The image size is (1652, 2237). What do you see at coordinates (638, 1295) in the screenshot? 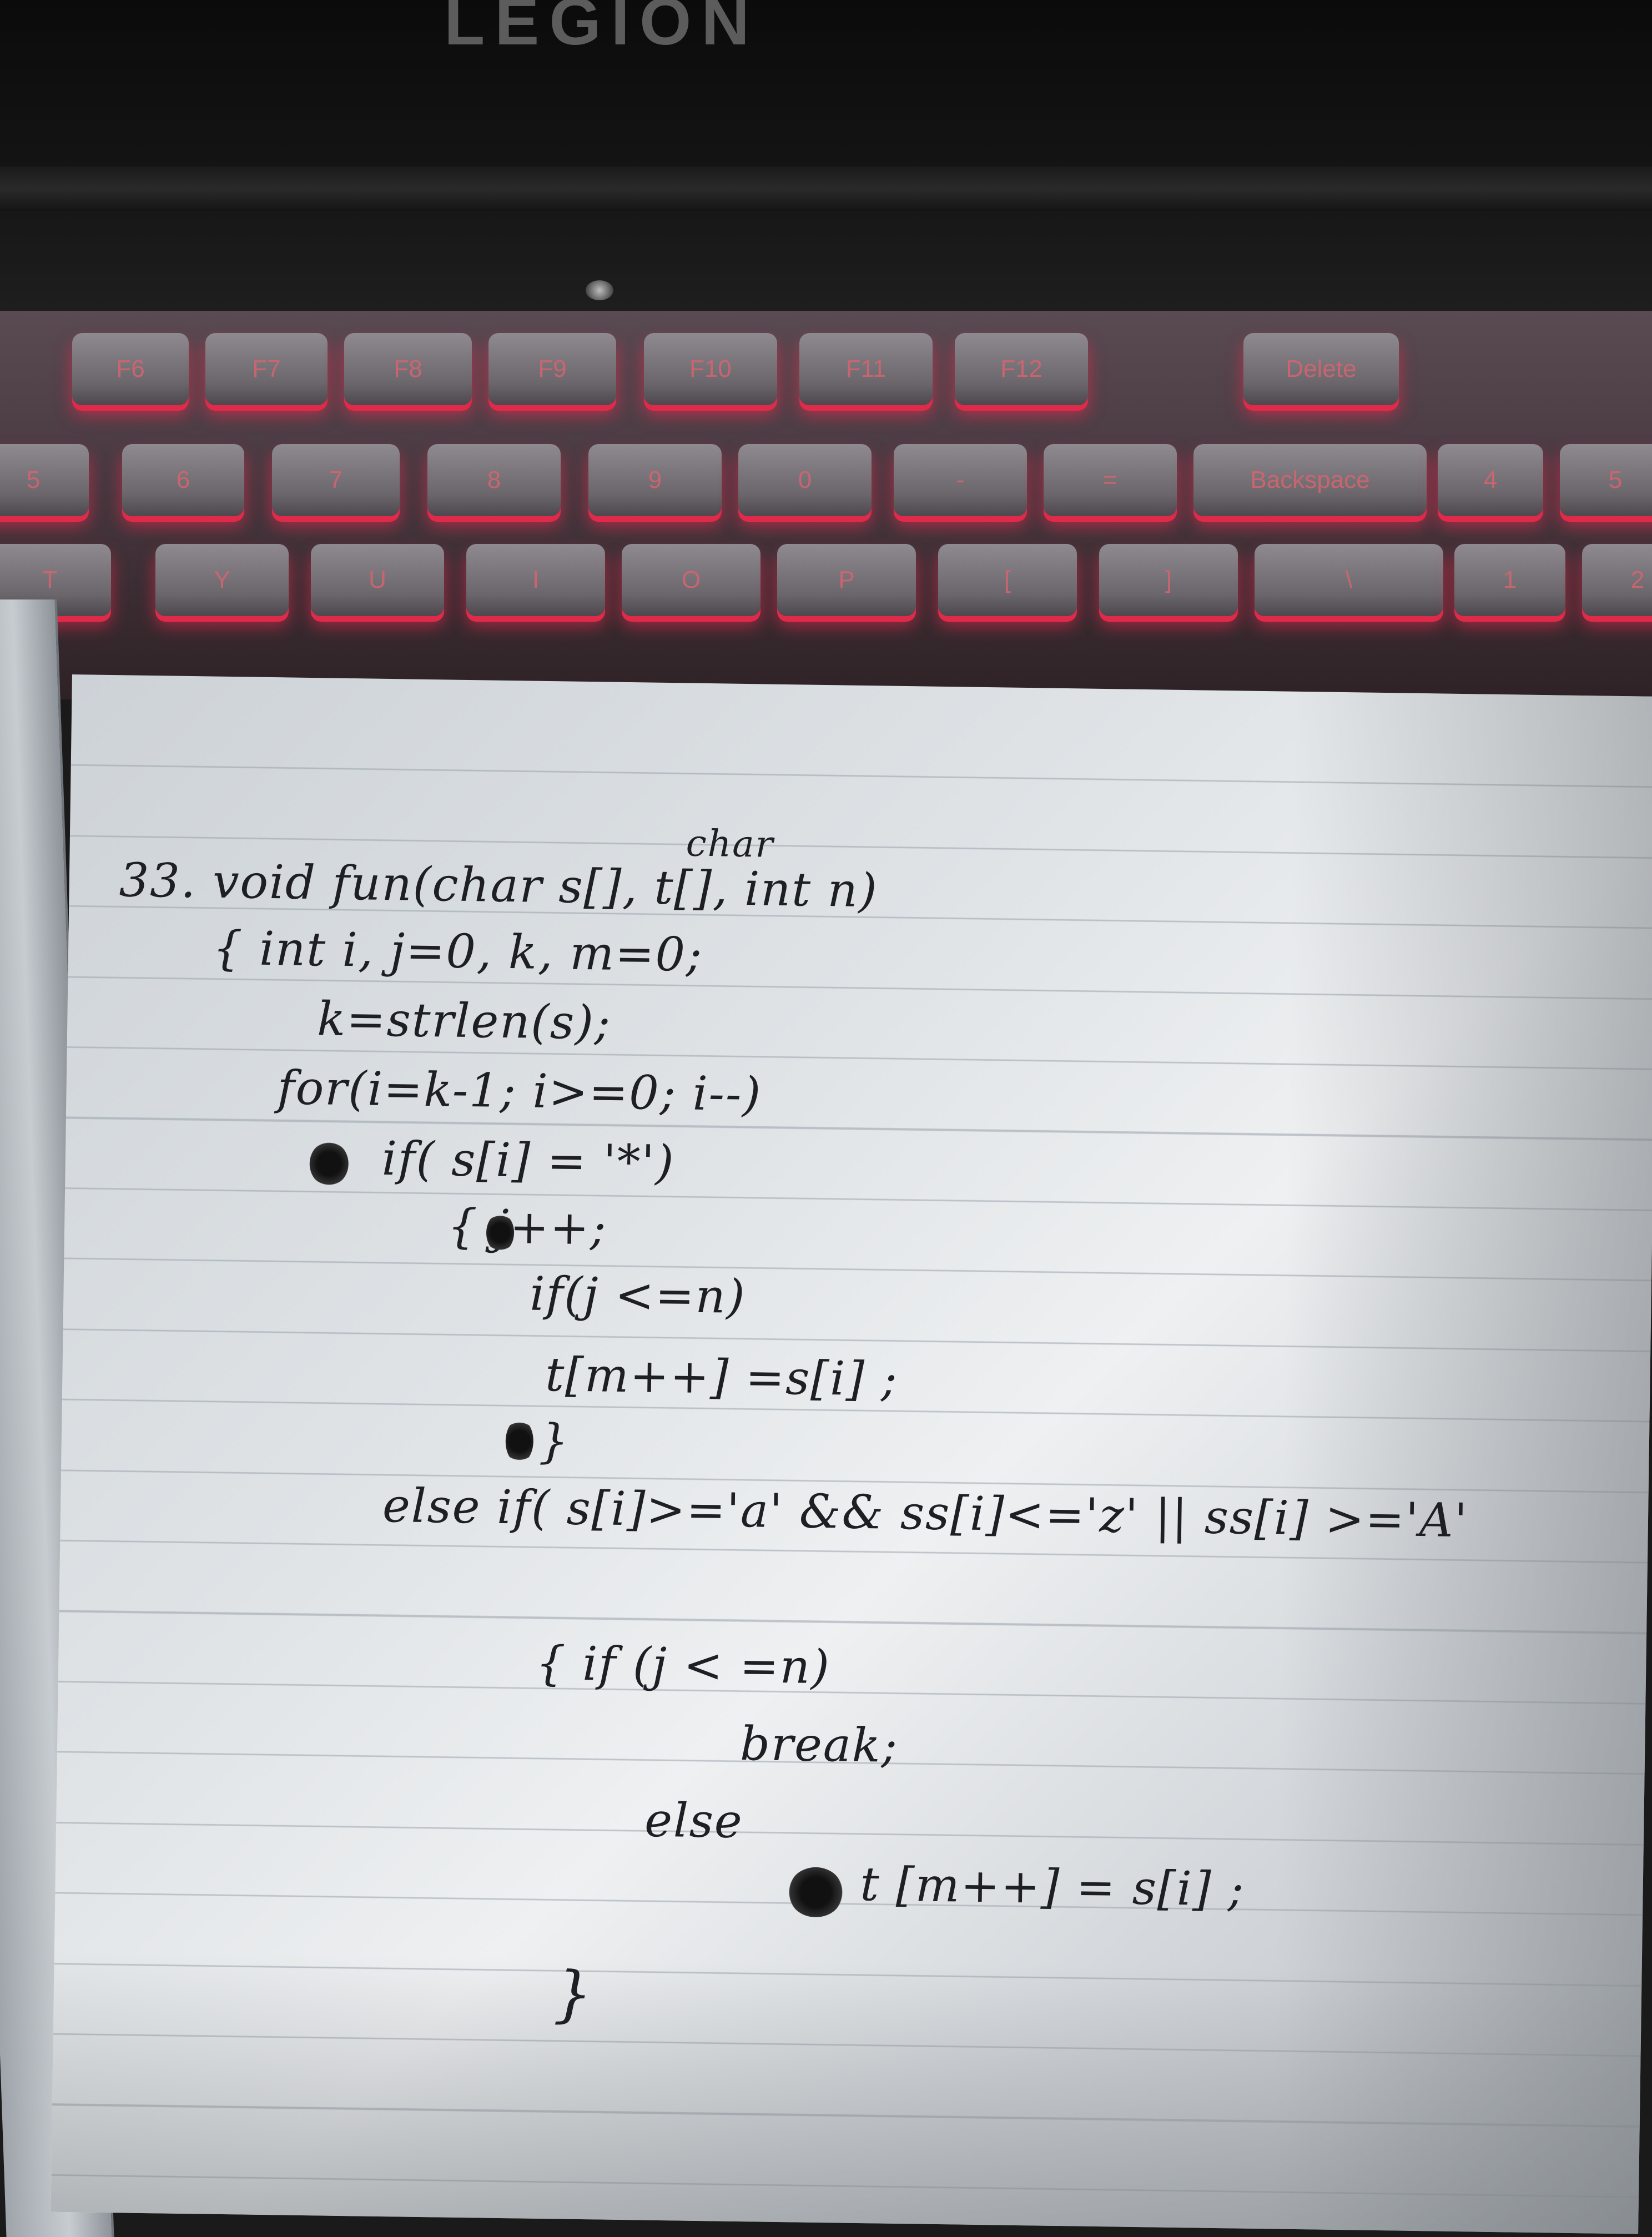
I see `handwritten-line-7: if(j <=n)` at bounding box center [638, 1295].